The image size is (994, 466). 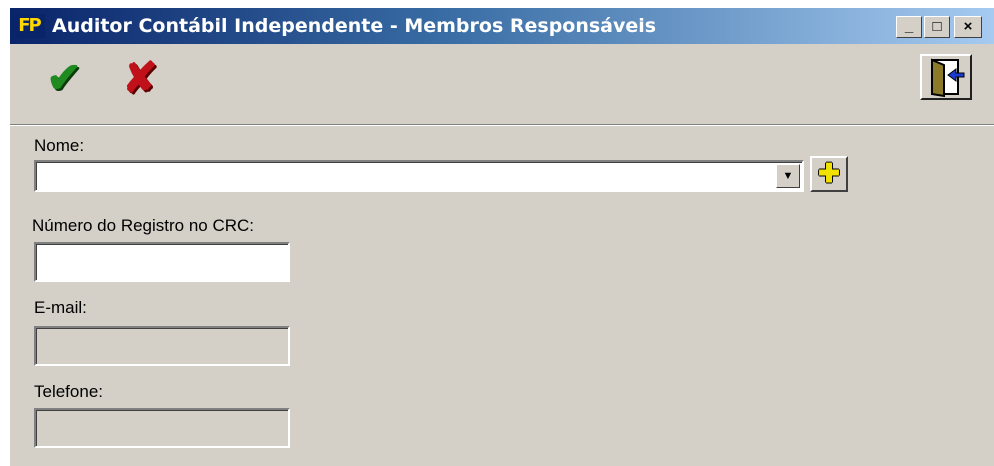 I want to click on exit-door-icon, so click(x=948, y=78).